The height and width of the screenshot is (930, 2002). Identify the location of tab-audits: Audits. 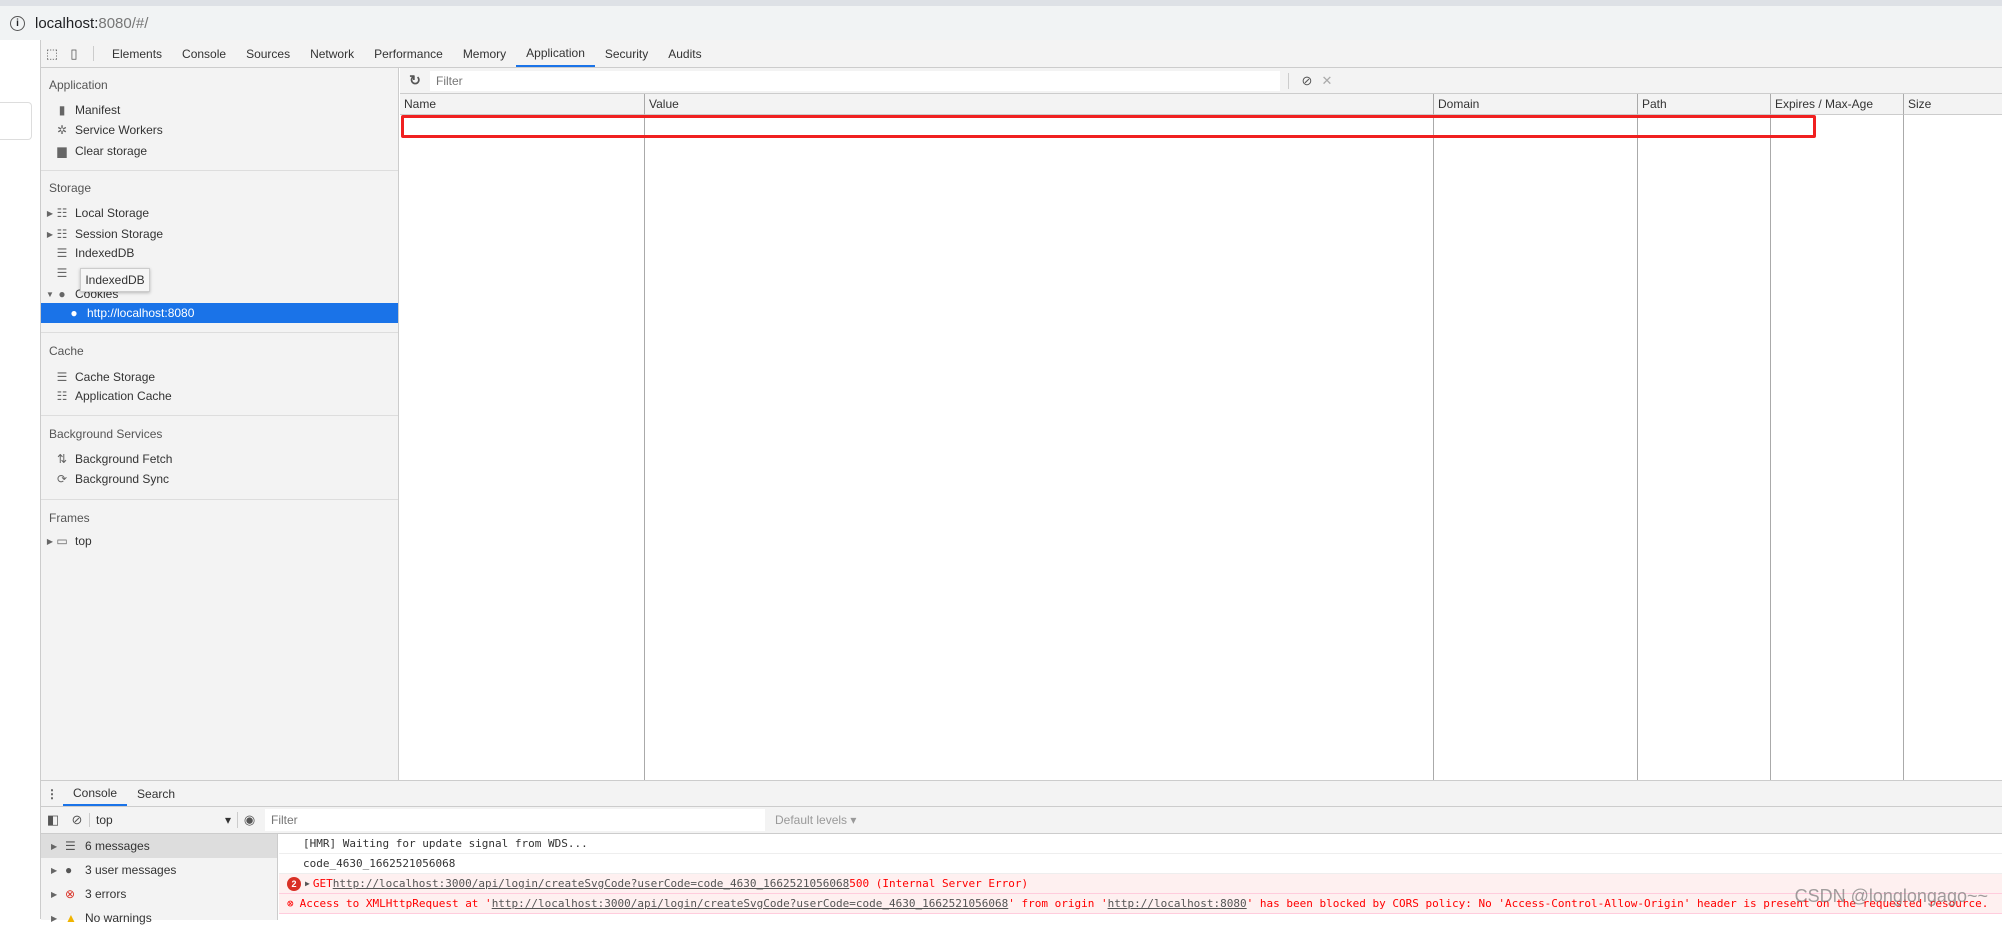
(684, 53).